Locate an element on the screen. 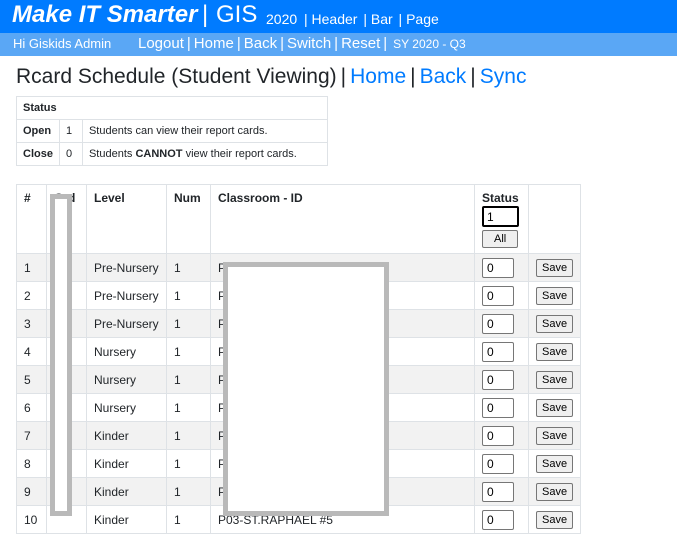  row-index: 6 is located at coordinates (31, 407).